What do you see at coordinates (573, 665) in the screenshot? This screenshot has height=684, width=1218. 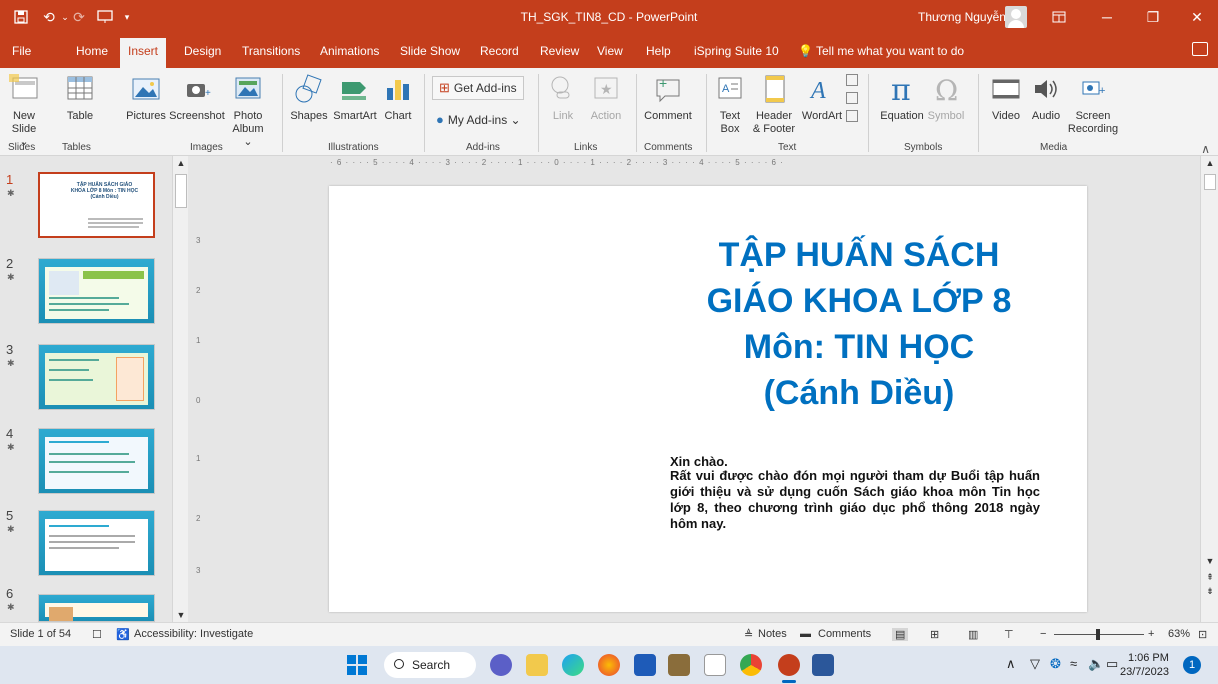 I see `edge-icon` at bounding box center [573, 665].